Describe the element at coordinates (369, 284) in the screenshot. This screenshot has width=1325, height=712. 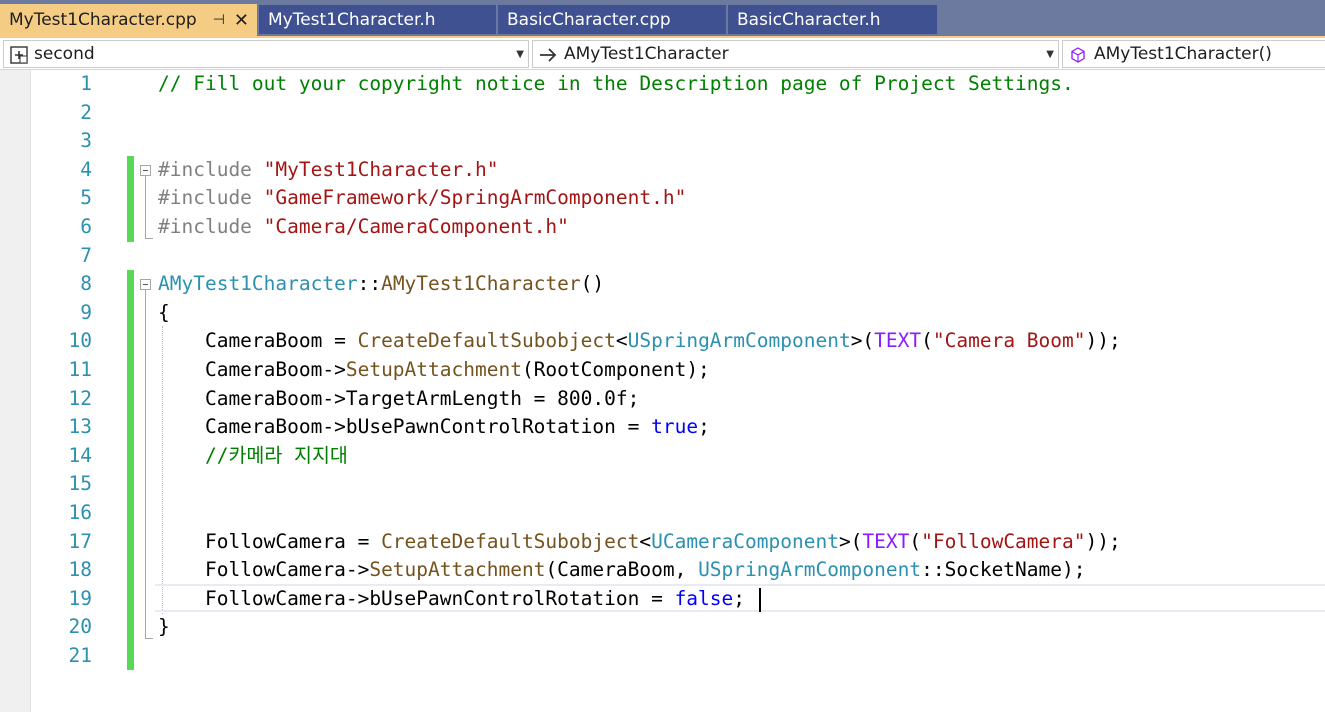
I see `code-token: ::` at that location.